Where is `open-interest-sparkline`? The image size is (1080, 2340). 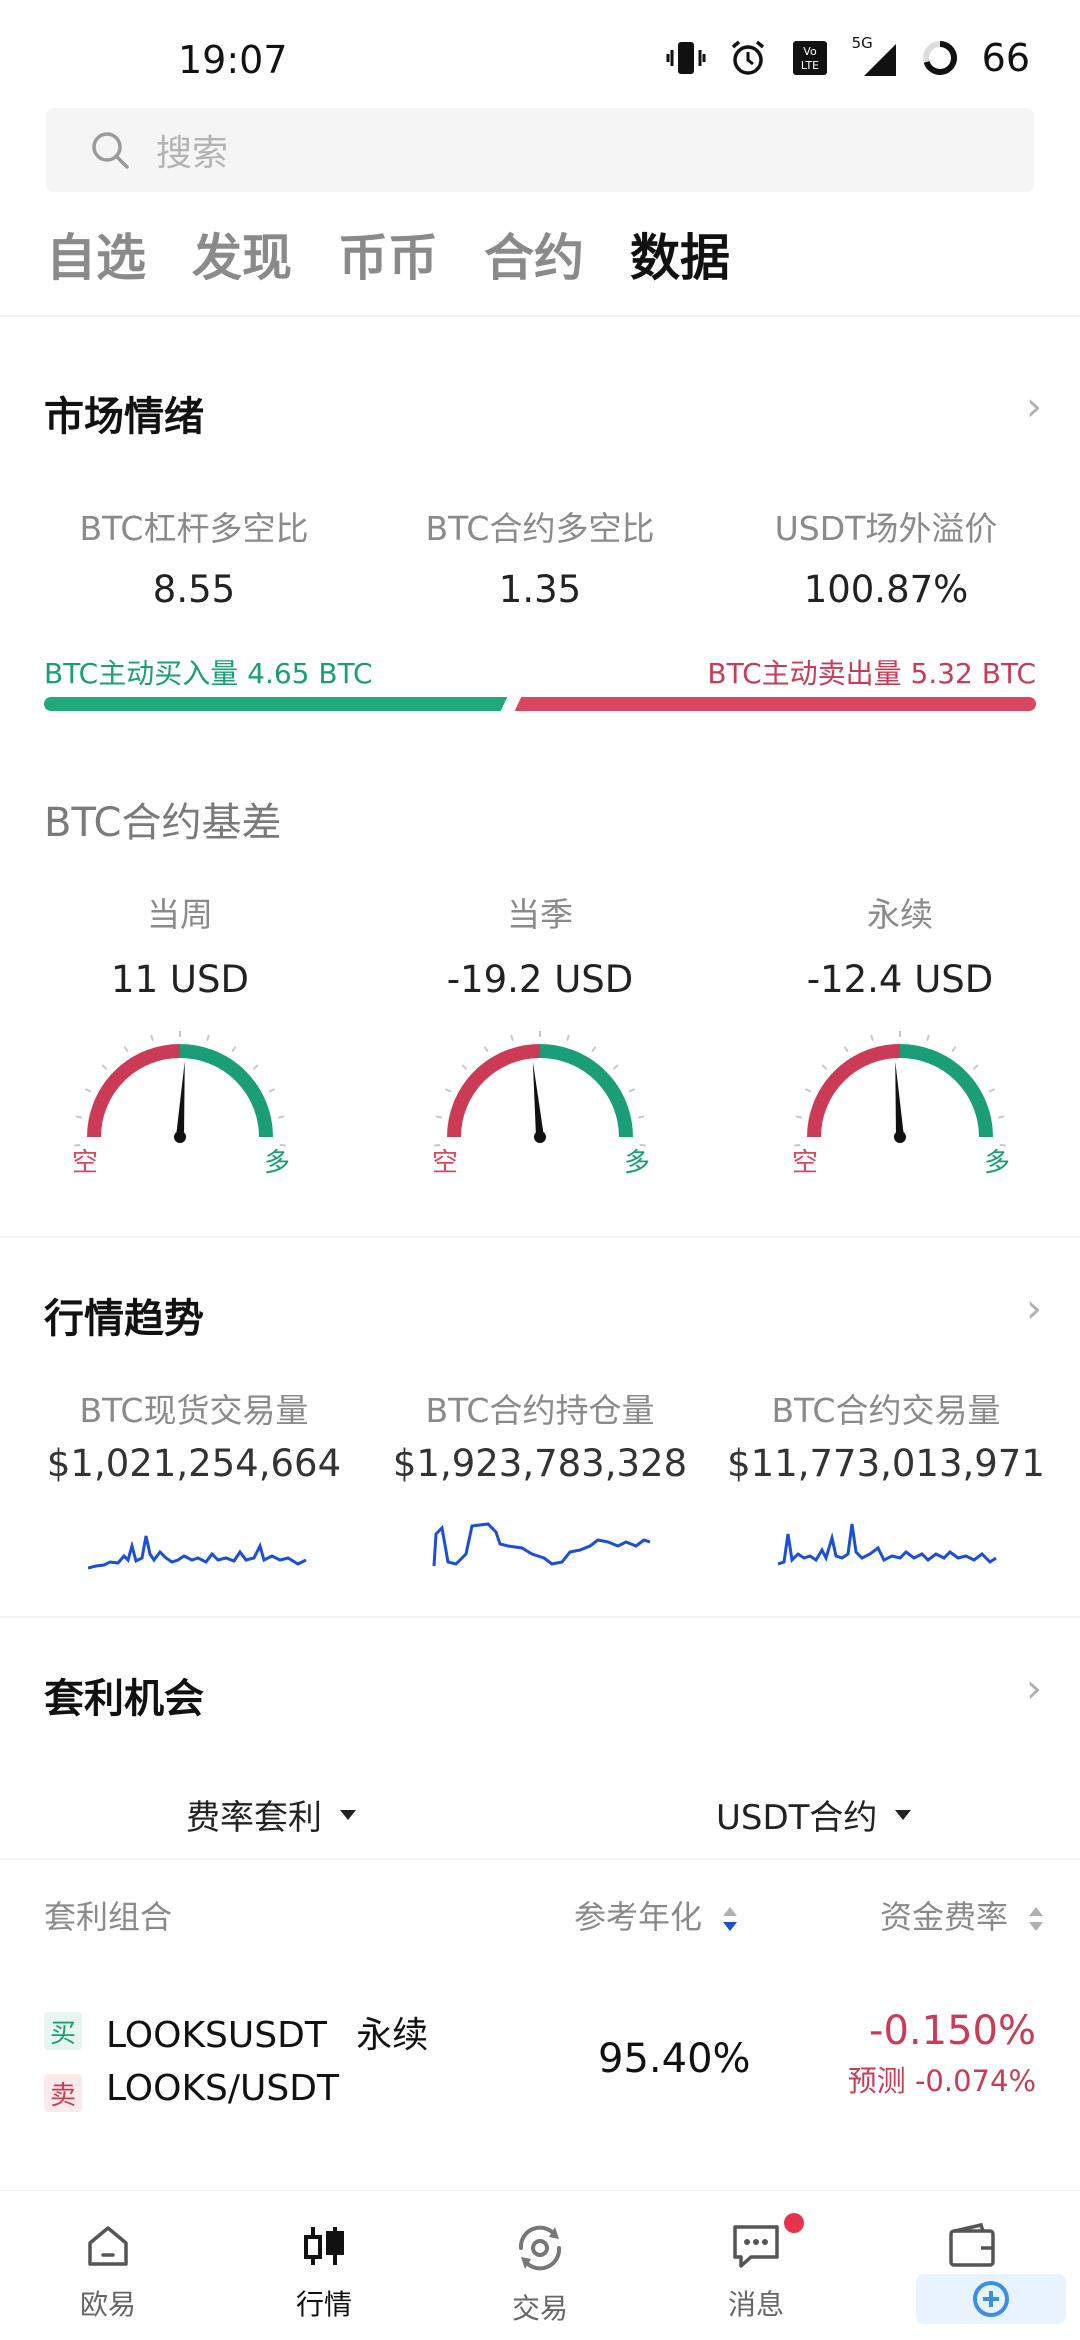
open-interest-sparkline is located at coordinates (541, 1544).